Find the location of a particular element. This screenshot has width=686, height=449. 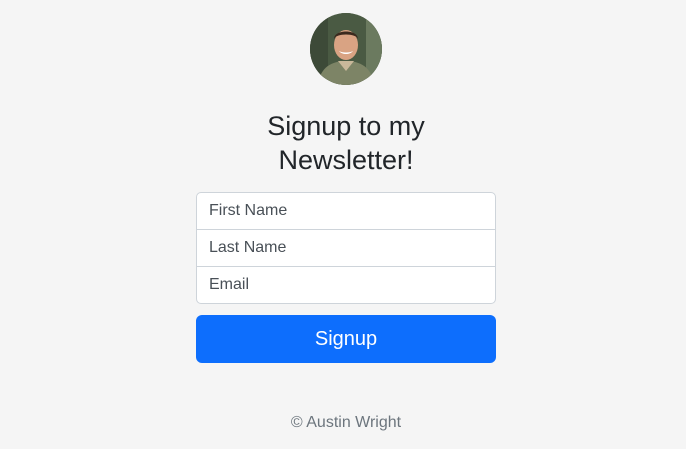

profile-photo-icon is located at coordinates (346, 49).